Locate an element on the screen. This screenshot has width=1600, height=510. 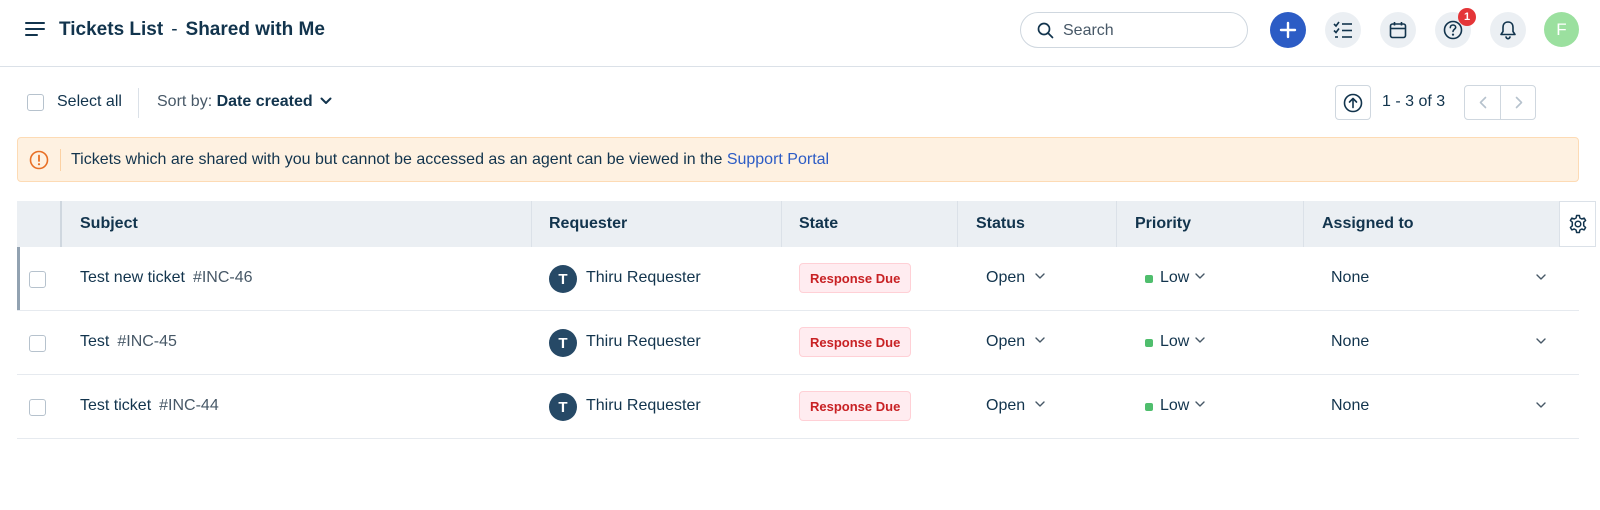
menu-icon is located at coordinates (35, 29).